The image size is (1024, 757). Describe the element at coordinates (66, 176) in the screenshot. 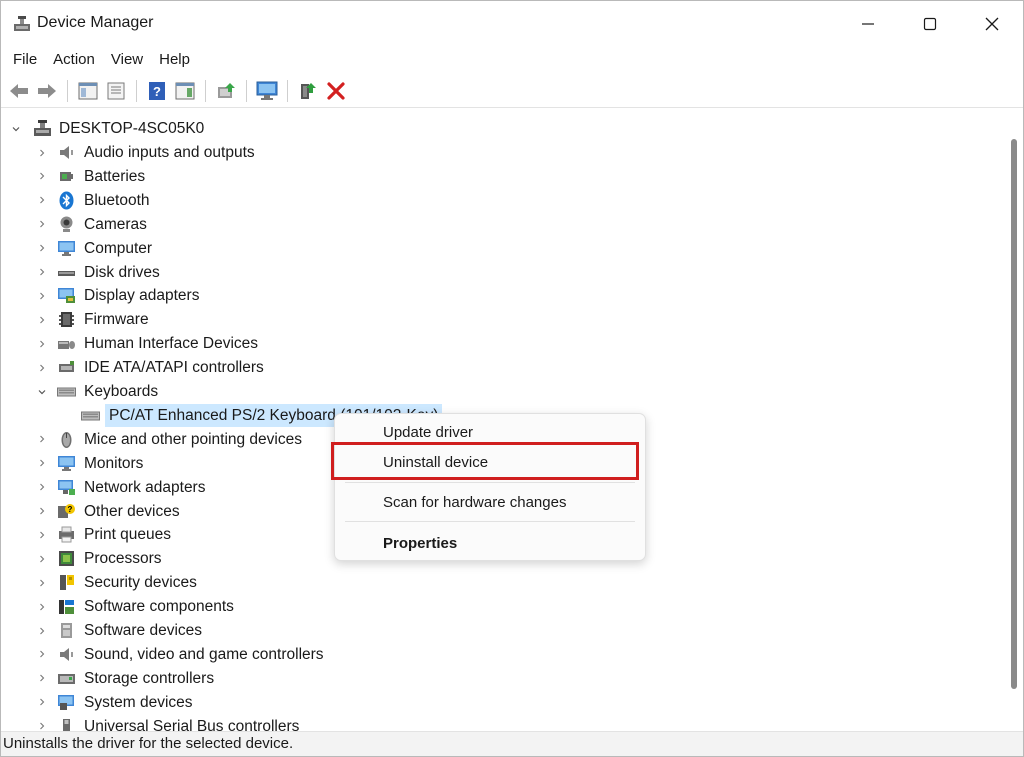

I see `battery-icon` at that location.